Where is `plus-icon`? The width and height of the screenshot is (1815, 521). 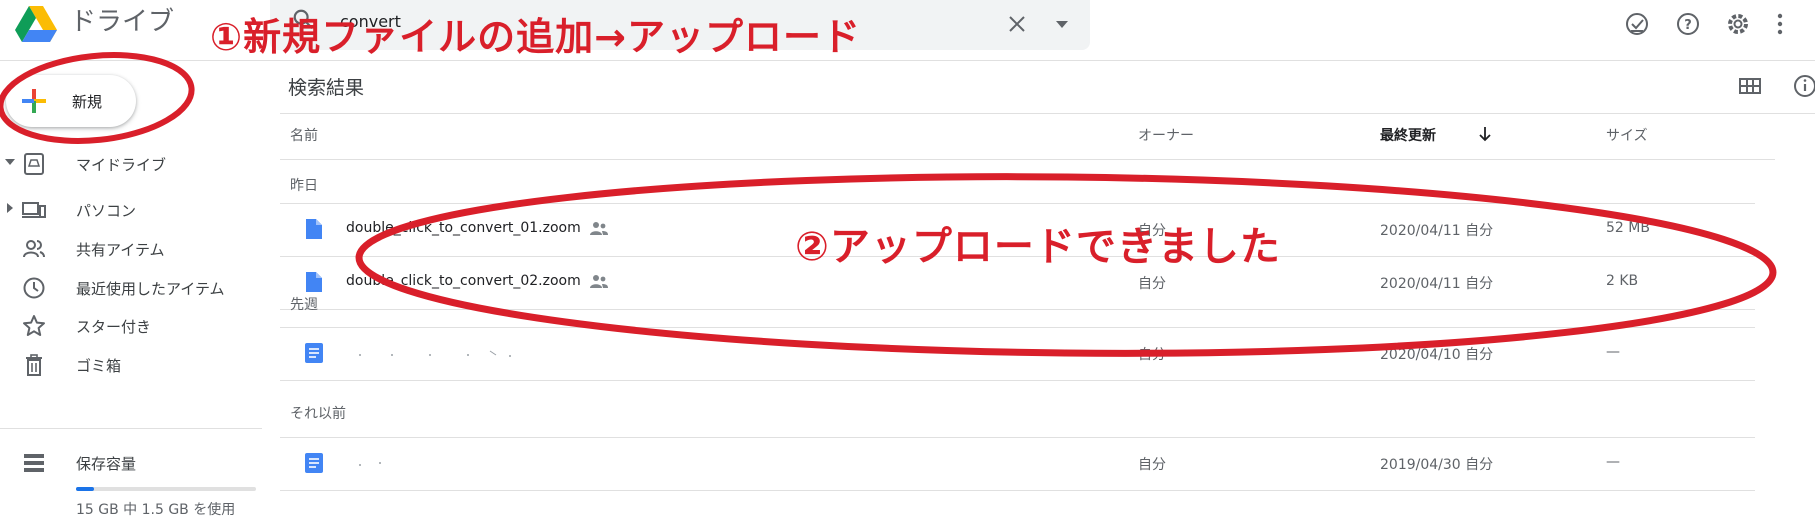
plus-icon is located at coordinates (34, 101).